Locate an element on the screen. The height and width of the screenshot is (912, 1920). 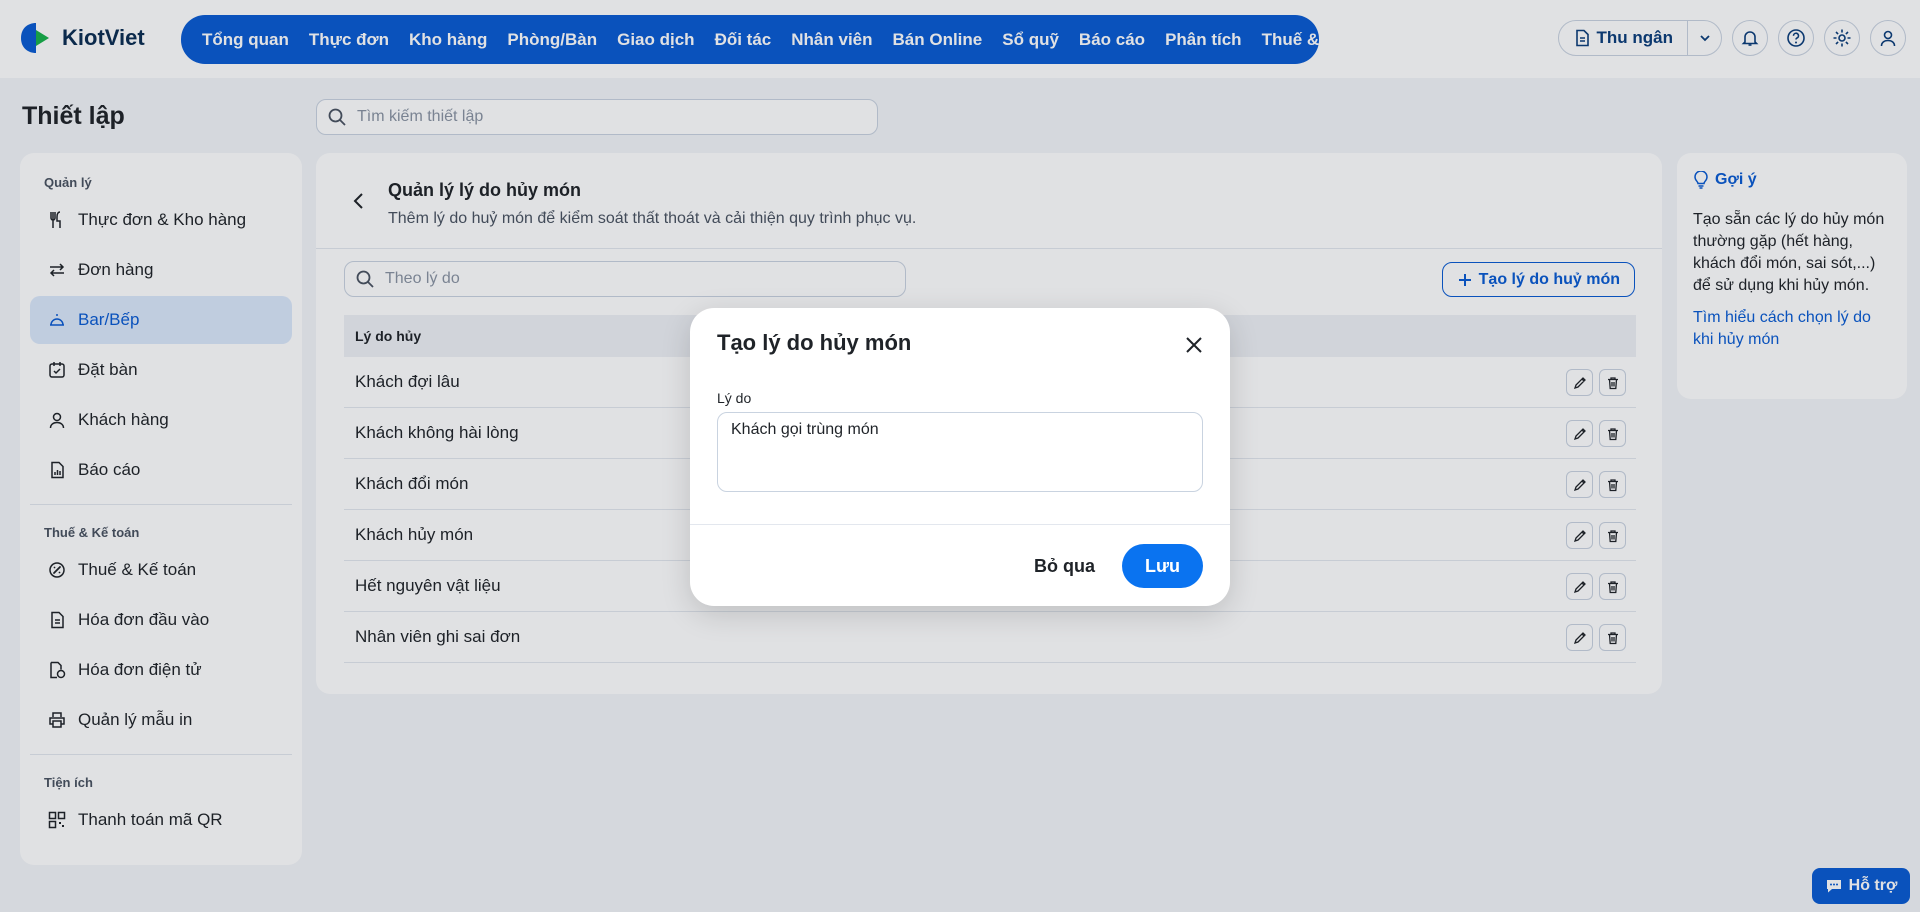
reason-textarea: Khách gọi trùng món is located at coordinates (960, 452).